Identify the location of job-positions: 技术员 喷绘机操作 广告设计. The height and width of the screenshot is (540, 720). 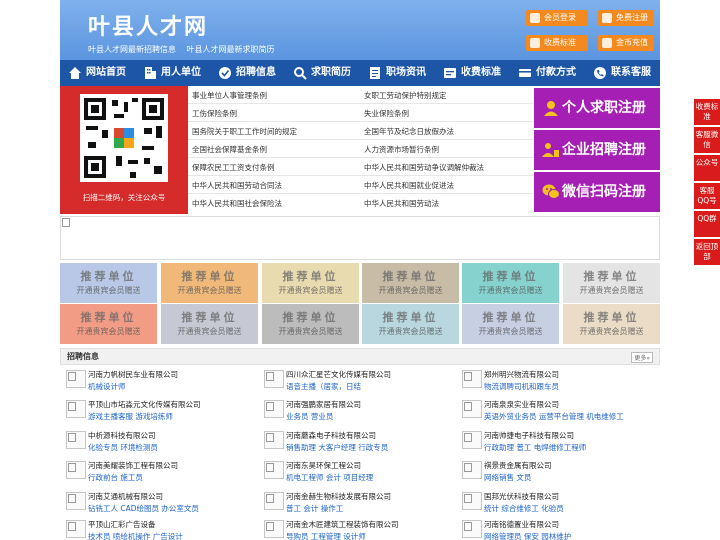
(135, 535).